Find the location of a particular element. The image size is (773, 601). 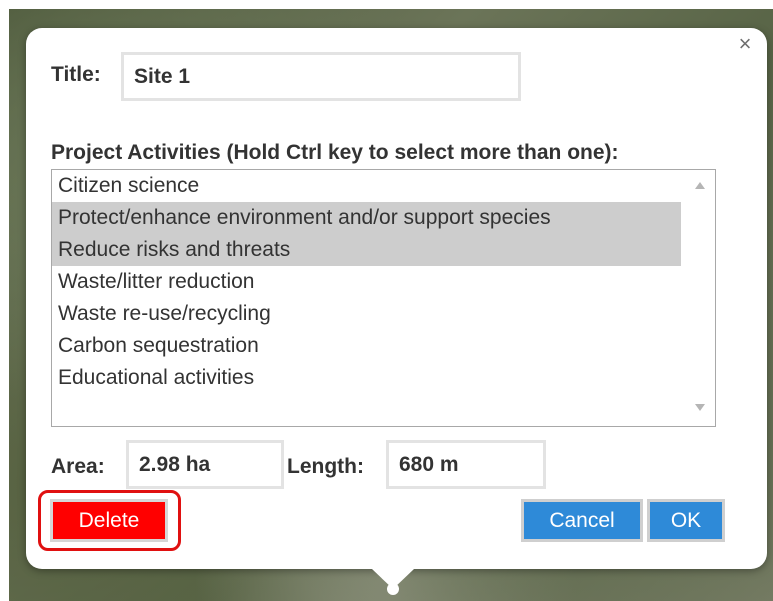

map-left-border is located at coordinates (4, 300).